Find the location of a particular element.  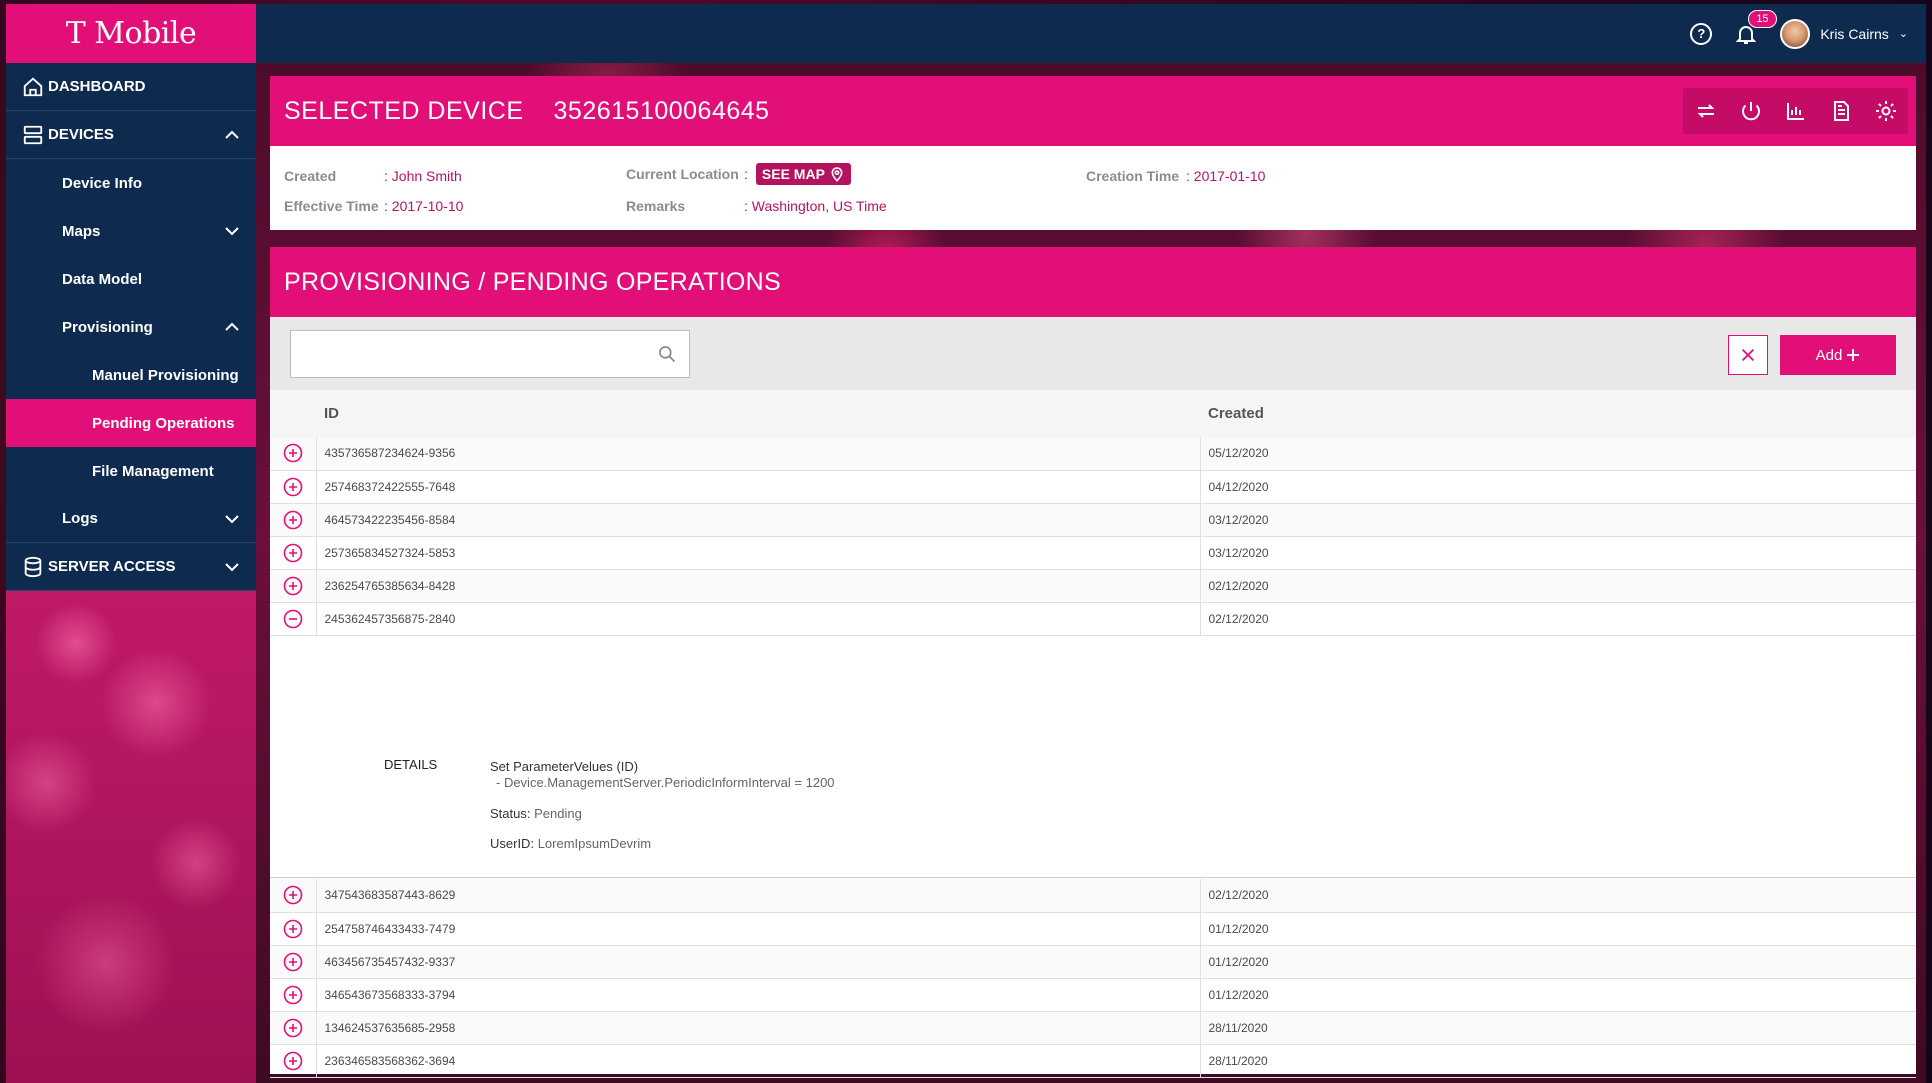

table-header: ID Created is located at coordinates (1093, 413).